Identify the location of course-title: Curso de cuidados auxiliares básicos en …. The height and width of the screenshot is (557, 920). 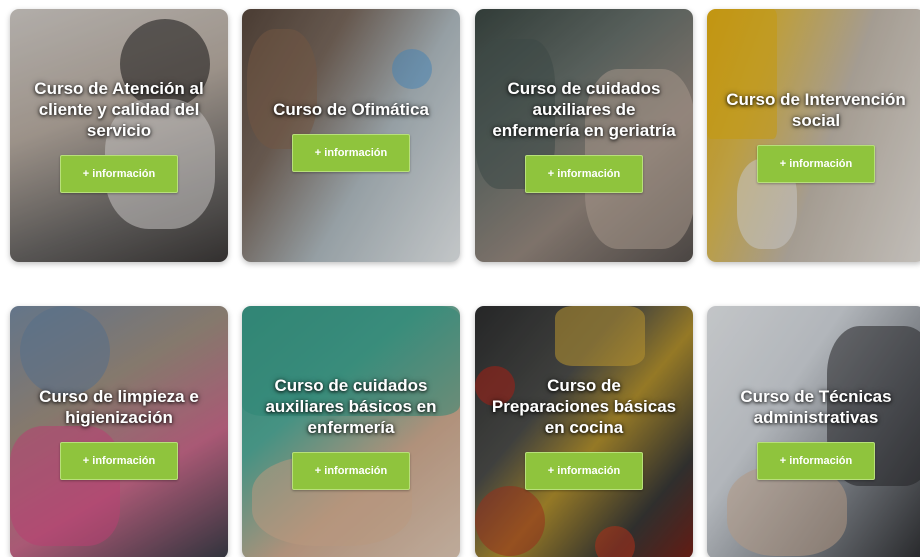
(351, 406).